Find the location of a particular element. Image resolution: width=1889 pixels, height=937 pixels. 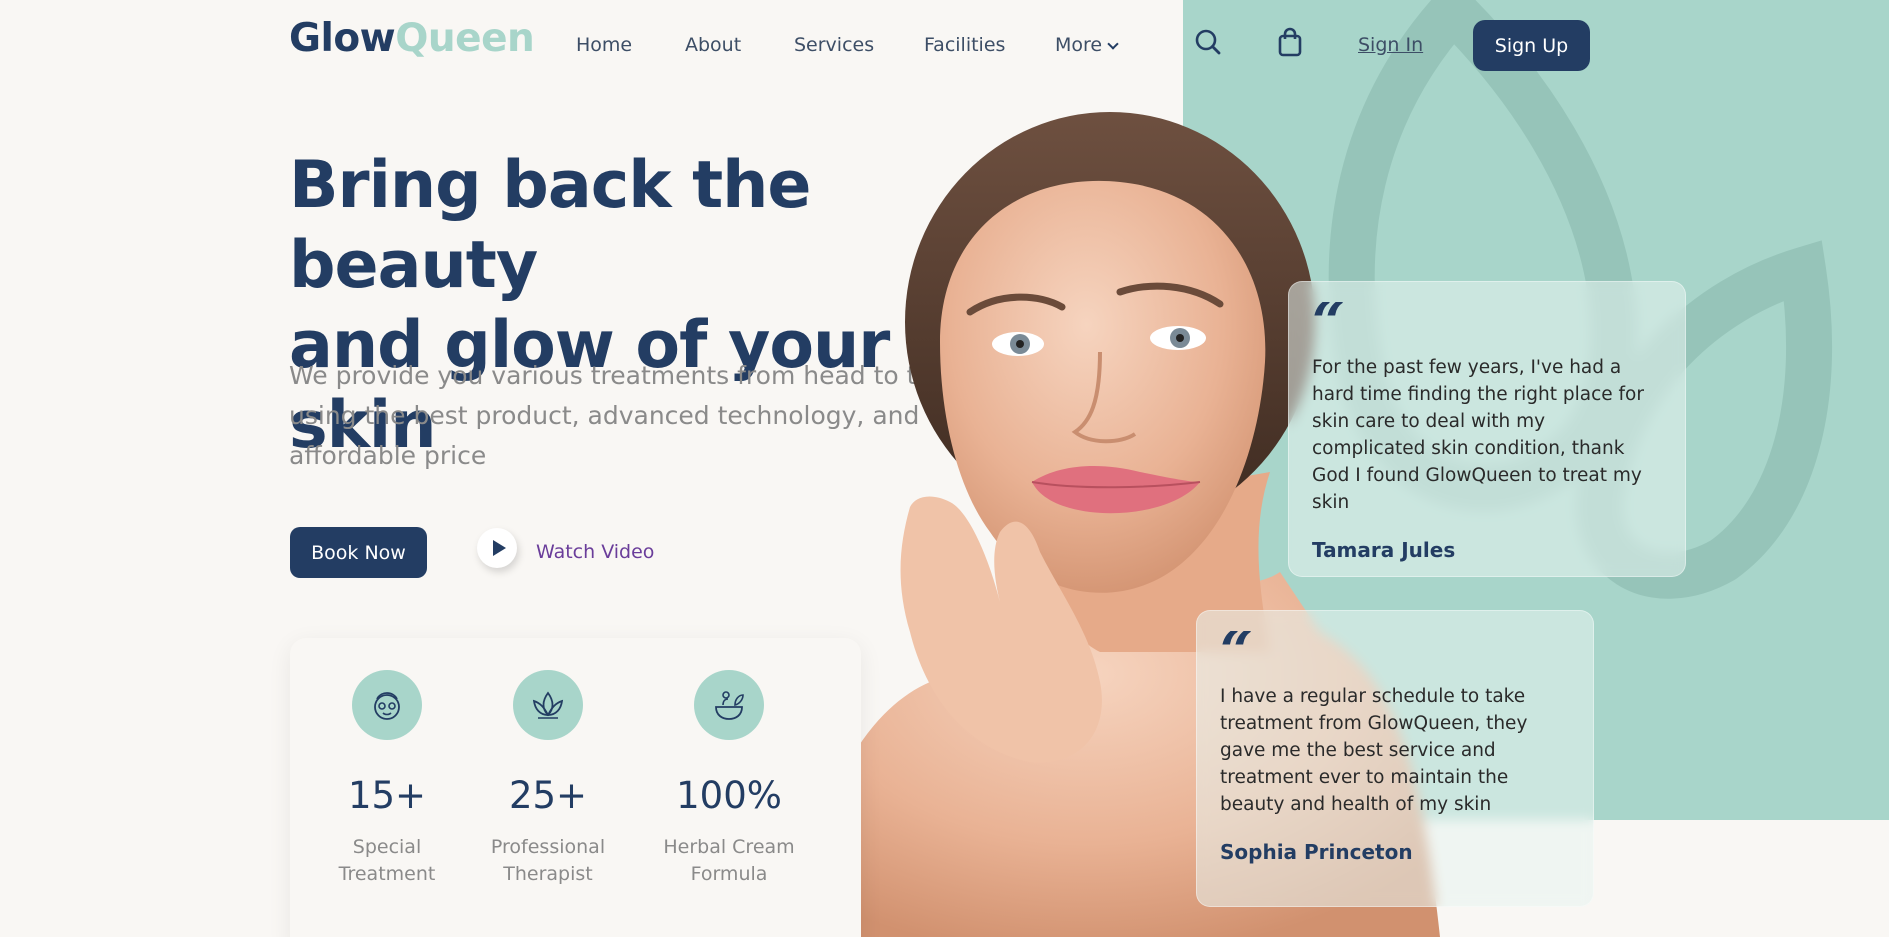

nav-more: More is located at coordinates (1087, 45).